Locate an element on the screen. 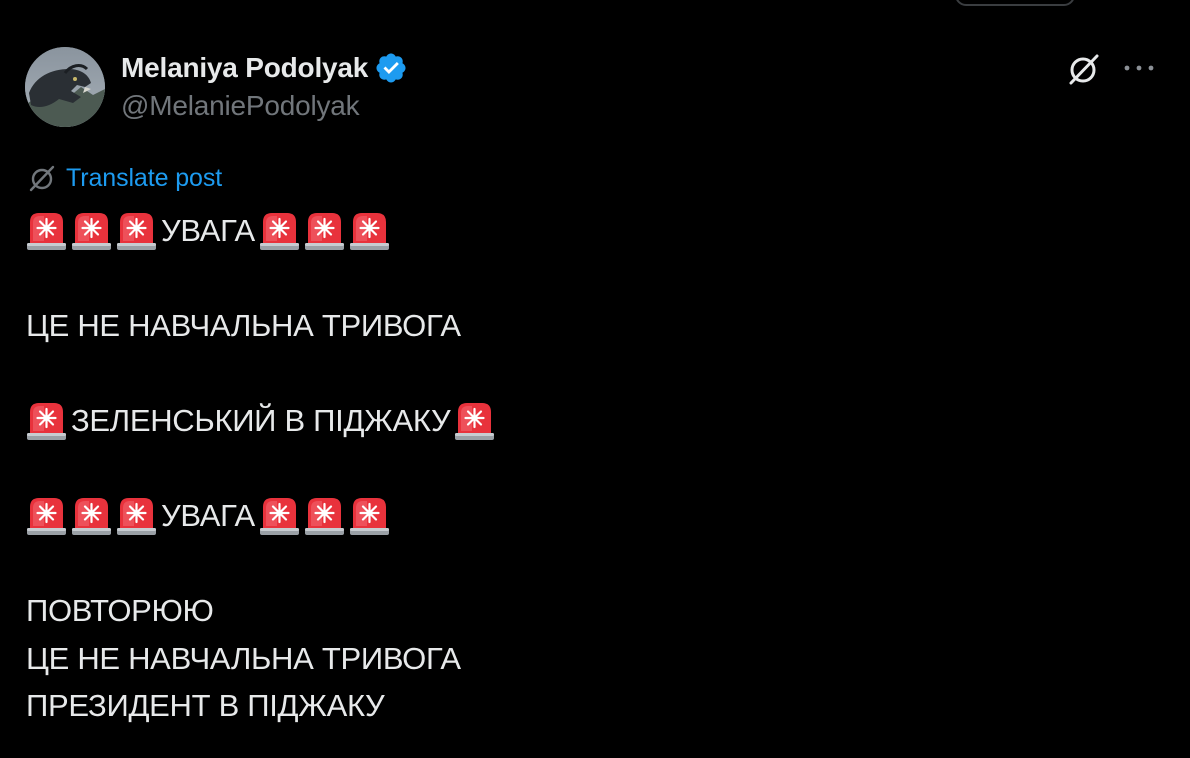 This screenshot has height=758, width=1190. post-line: ЗЕЛЕНСЬКИЙ В ПІДЖАКУ is located at coordinates (262, 421).